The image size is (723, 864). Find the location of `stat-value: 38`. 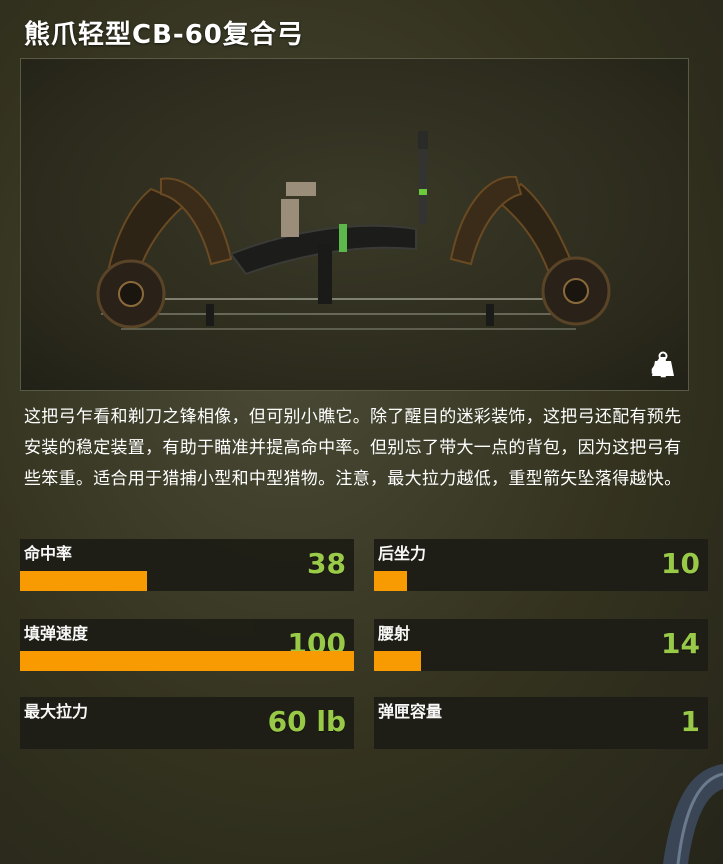

stat-value: 38 is located at coordinates (326, 563).